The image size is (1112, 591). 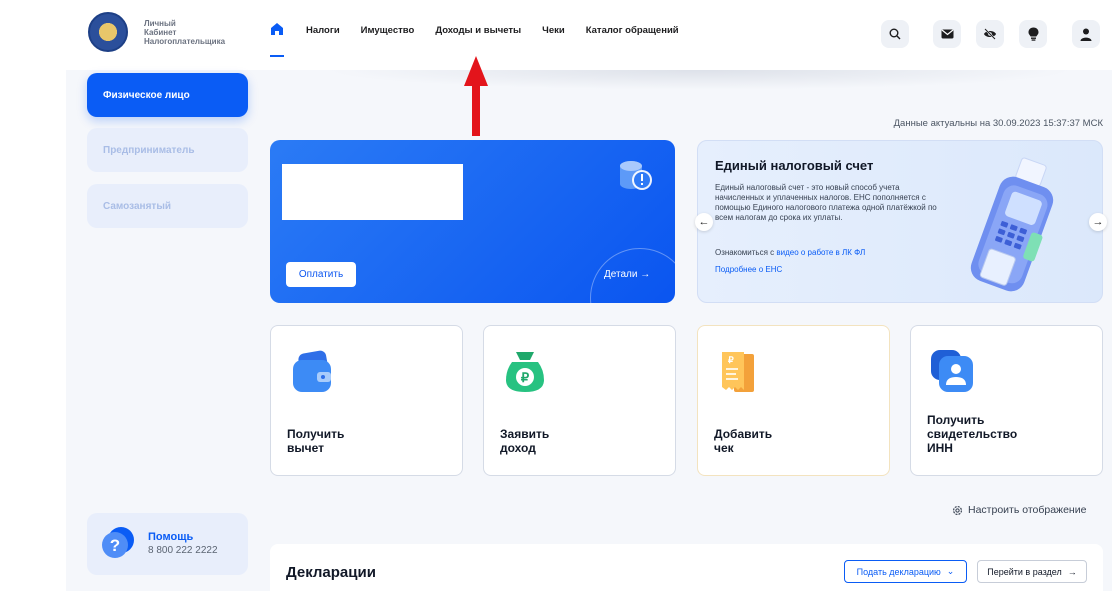 I want to click on help-title: Помощь, so click(x=171, y=537).